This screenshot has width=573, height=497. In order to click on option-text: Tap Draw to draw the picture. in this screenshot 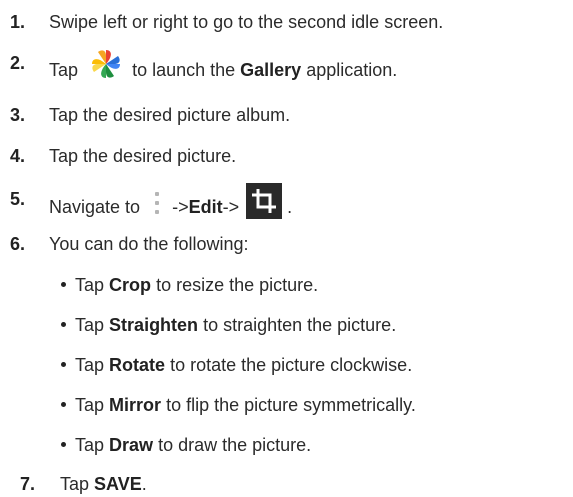, I will do `click(193, 445)`.